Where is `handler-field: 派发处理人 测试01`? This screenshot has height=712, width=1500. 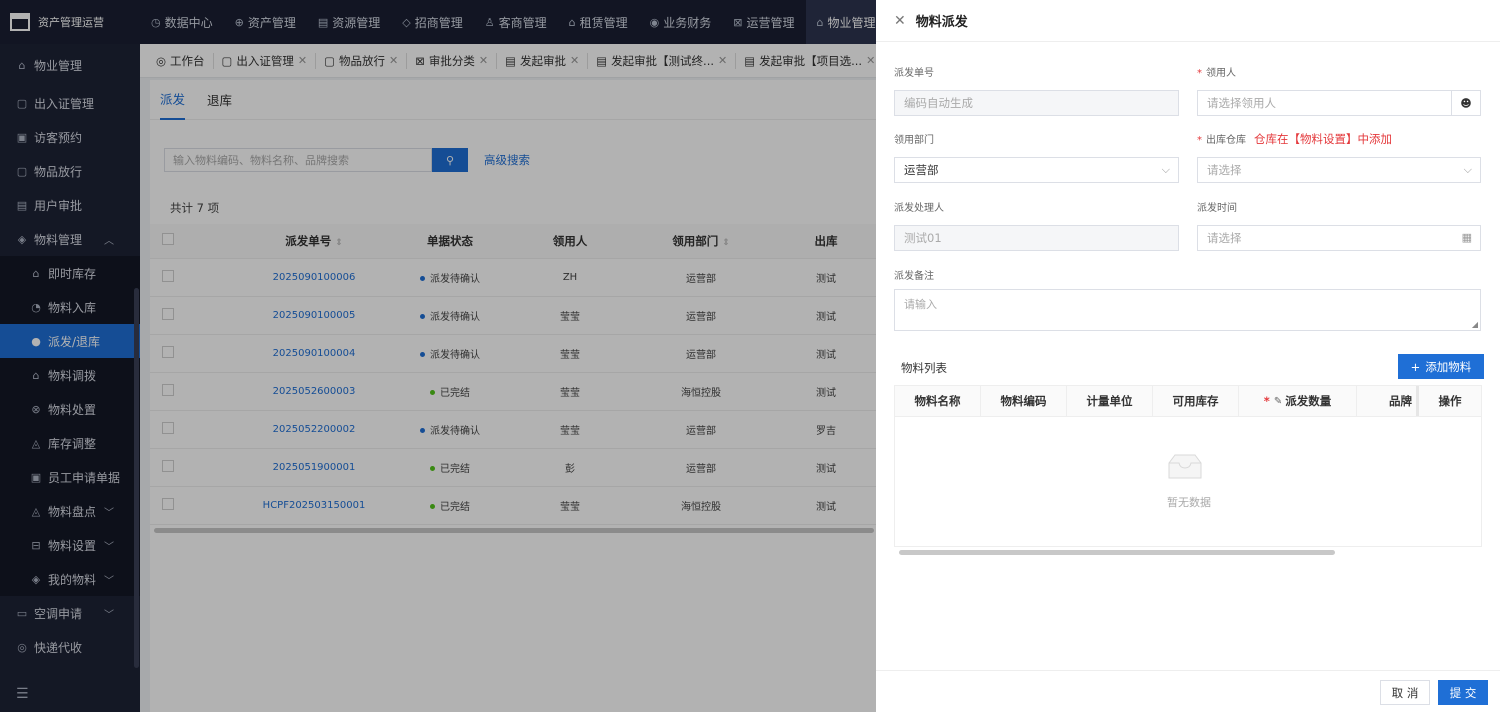
handler-field: 派发处理人 测试01 is located at coordinates (1036, 225).